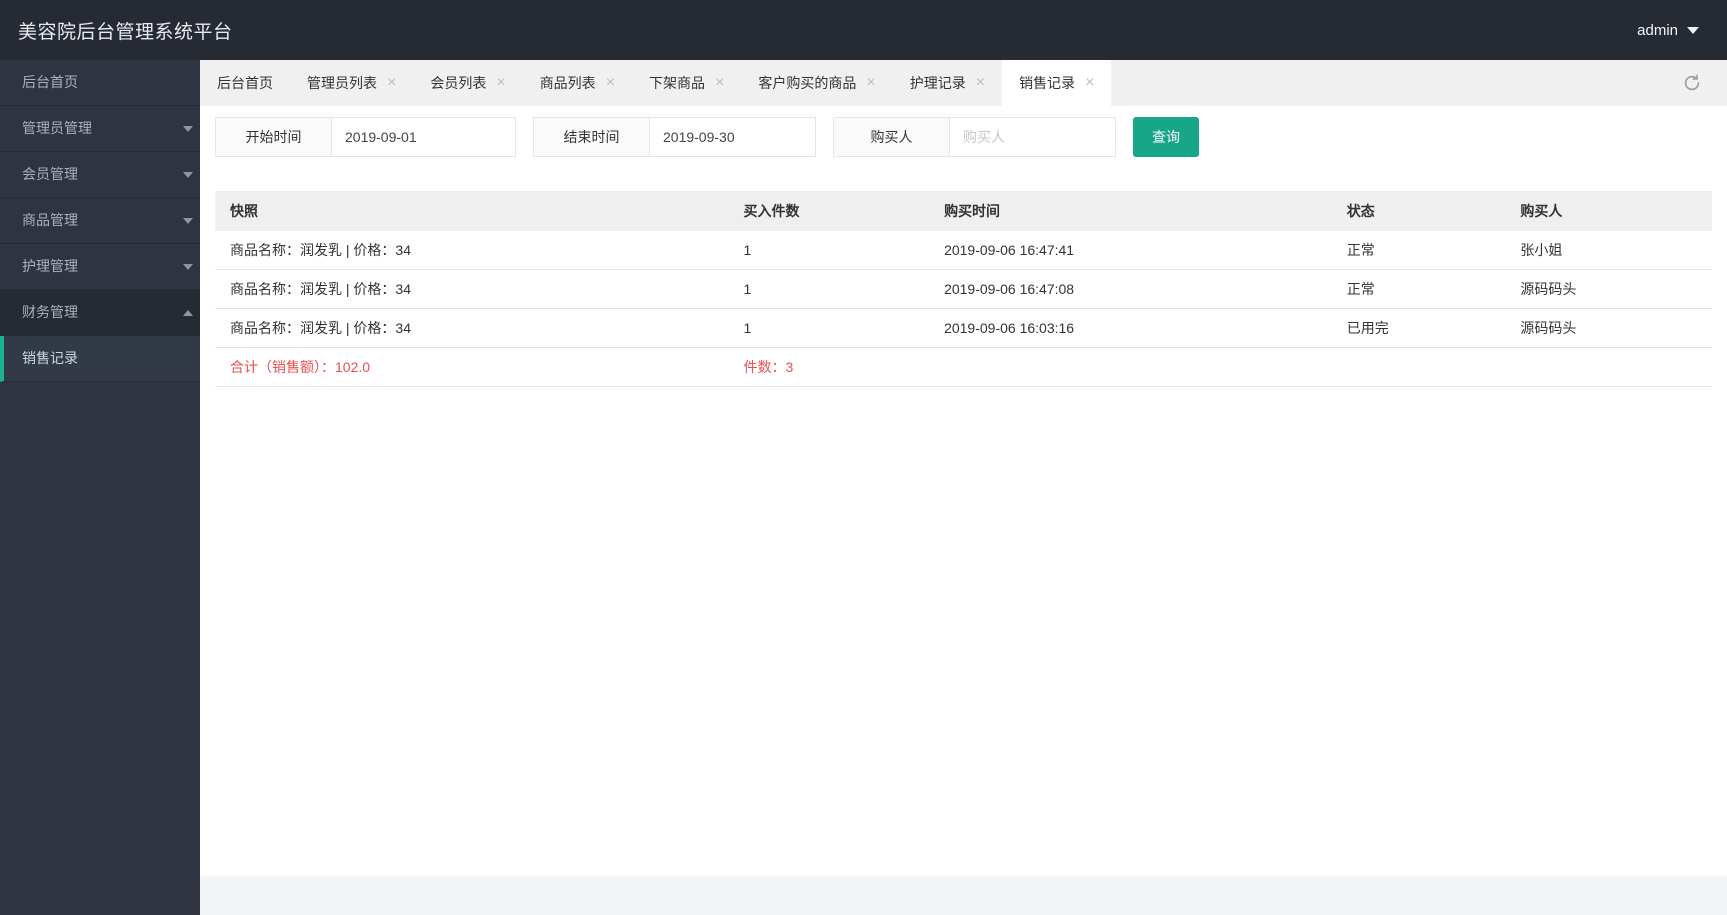  Describe the element at coordinates (57, 128) in the screenshot. I see `sidebar-item-label: 管理员管理` at that location.